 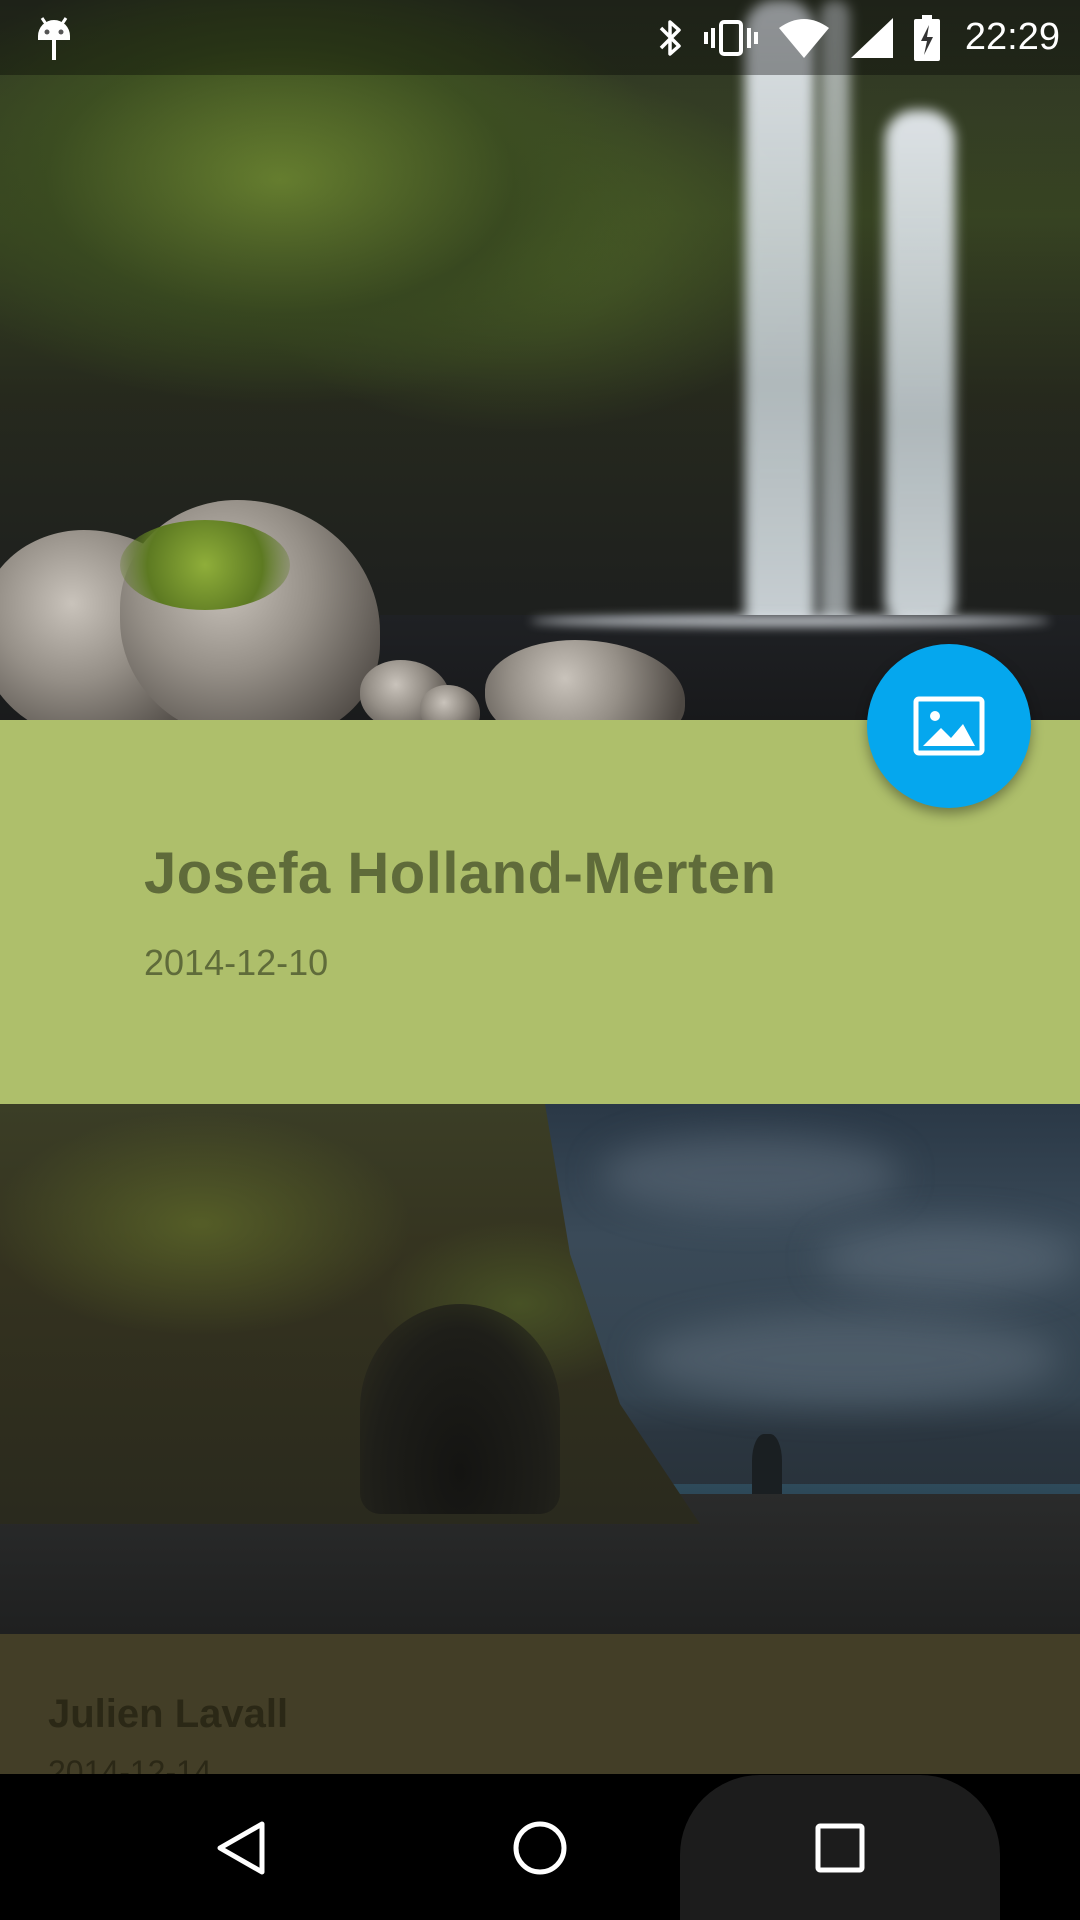 What do you see at coordinates (460, 873) in the screenshot?
I see `card-title: Josefa Holland-Merten` at bounding box center [460, 873].